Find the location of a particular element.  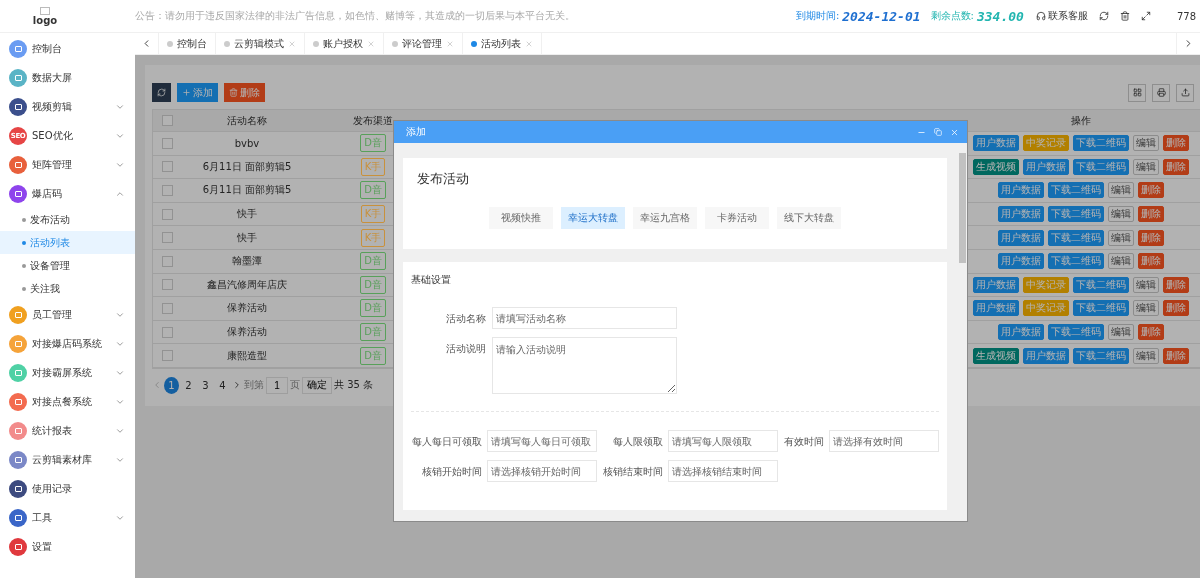

column-header: 活动名称 is located at coordinates (247, 121).